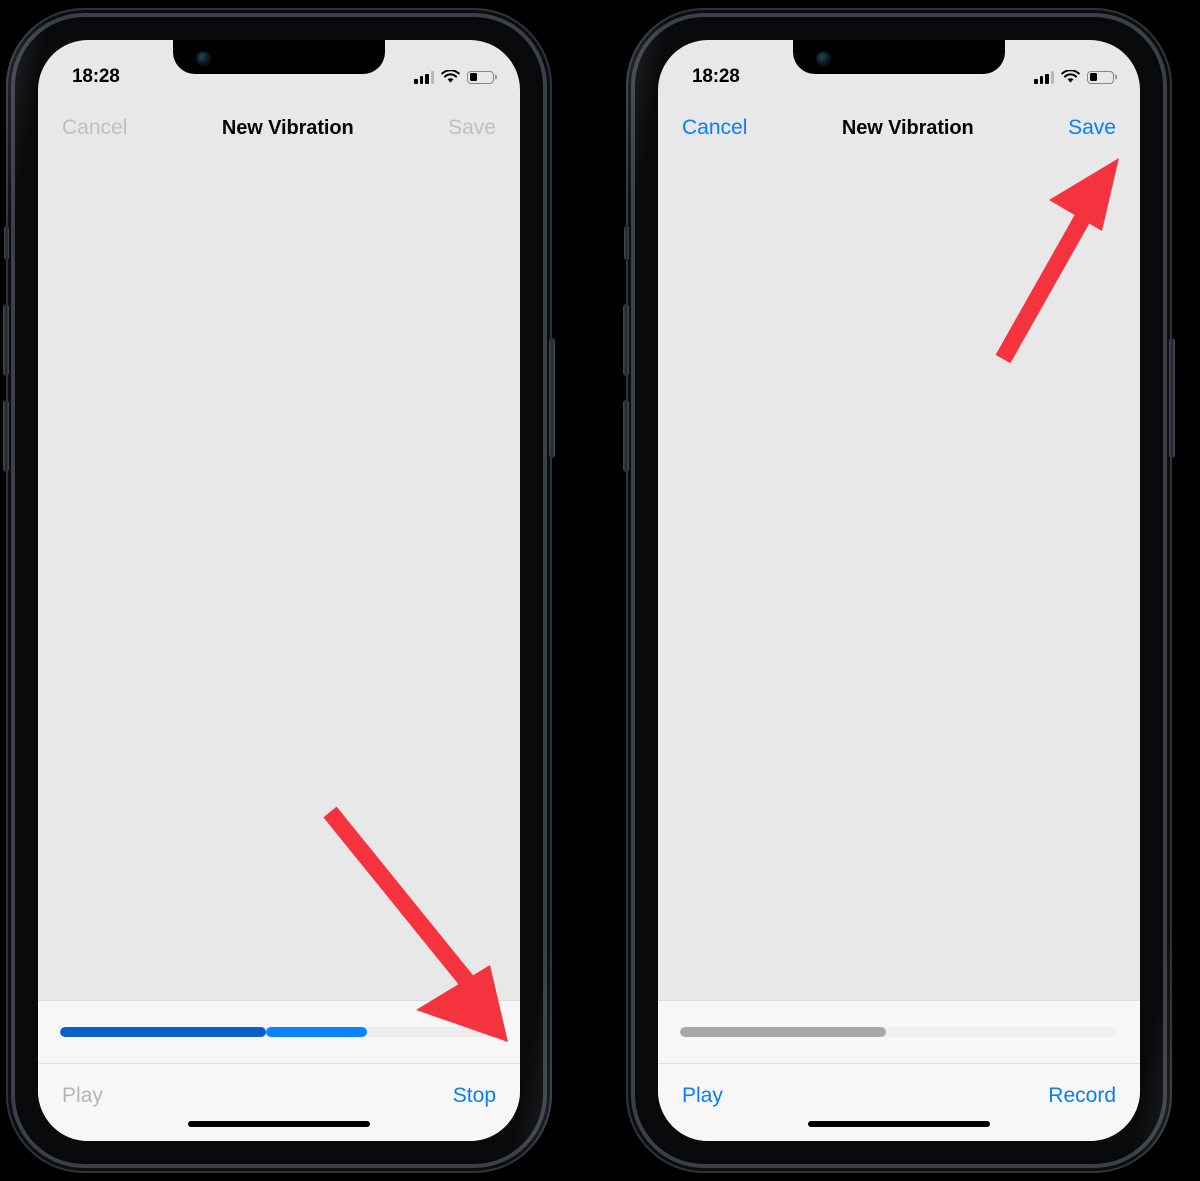 The width and height of the screenshot is (1200, 1181). What do you see at coordinates (899, 1124) in the screenshot?
I see `home-indicator-right` at bounding box center [899, 1124].